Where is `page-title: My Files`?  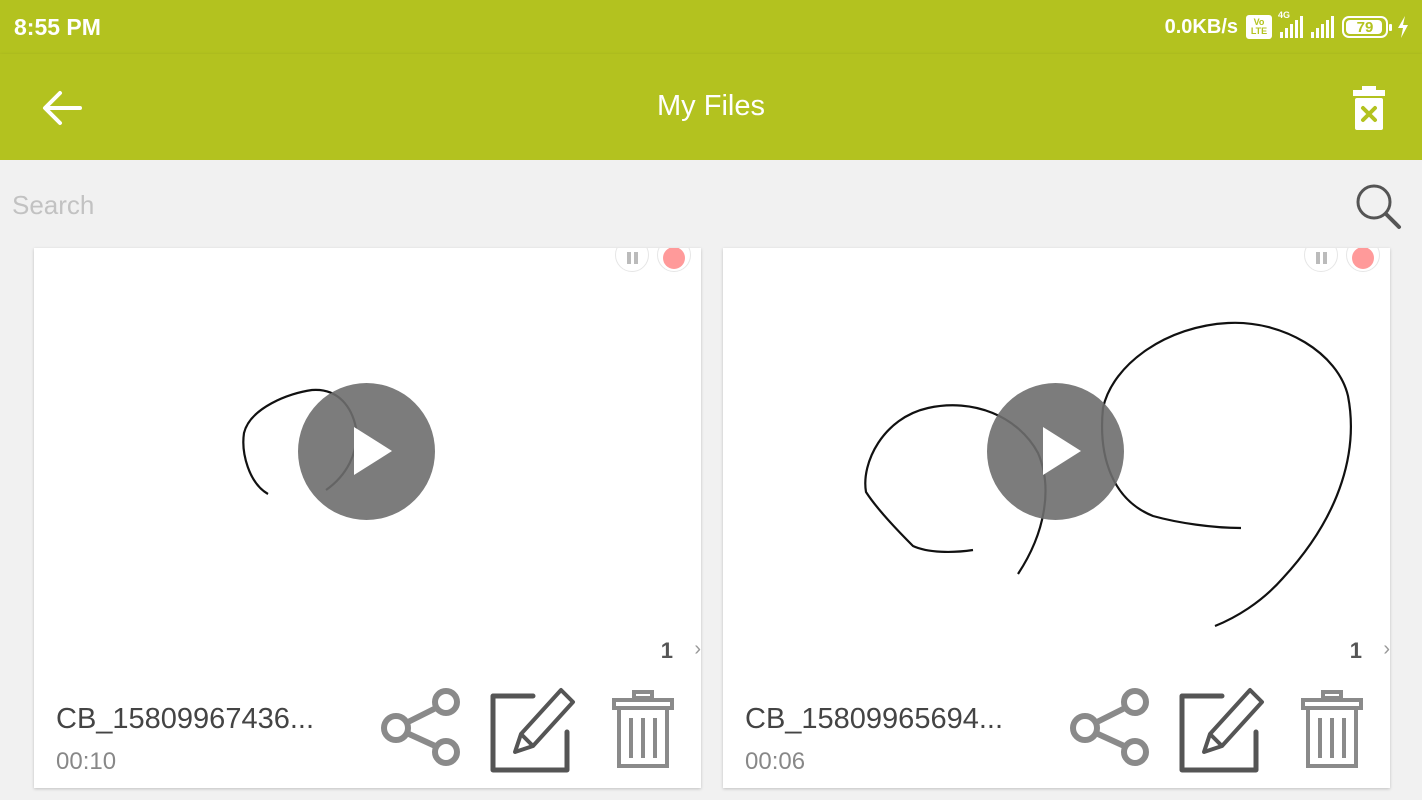 page-title: My Files is located at coordinates (711, 106).